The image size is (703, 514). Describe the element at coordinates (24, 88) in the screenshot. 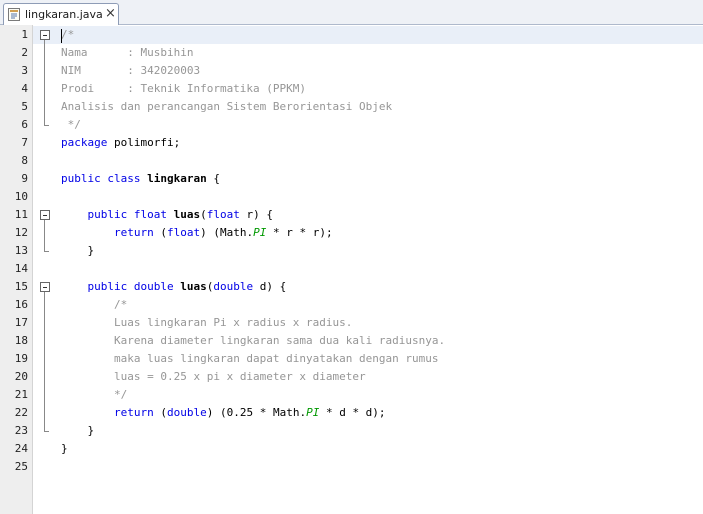

I see `line-number: 4` at that location.